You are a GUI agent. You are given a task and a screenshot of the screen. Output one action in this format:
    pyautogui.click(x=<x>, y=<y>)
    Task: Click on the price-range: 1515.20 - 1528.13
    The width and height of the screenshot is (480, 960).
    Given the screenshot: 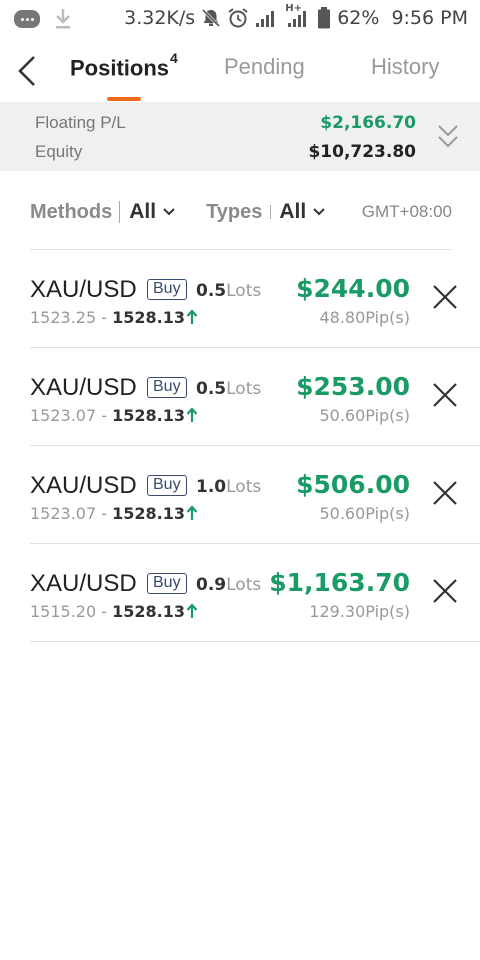 What is the action you would take?
    pyautogui.click(x=114, y=611)
    